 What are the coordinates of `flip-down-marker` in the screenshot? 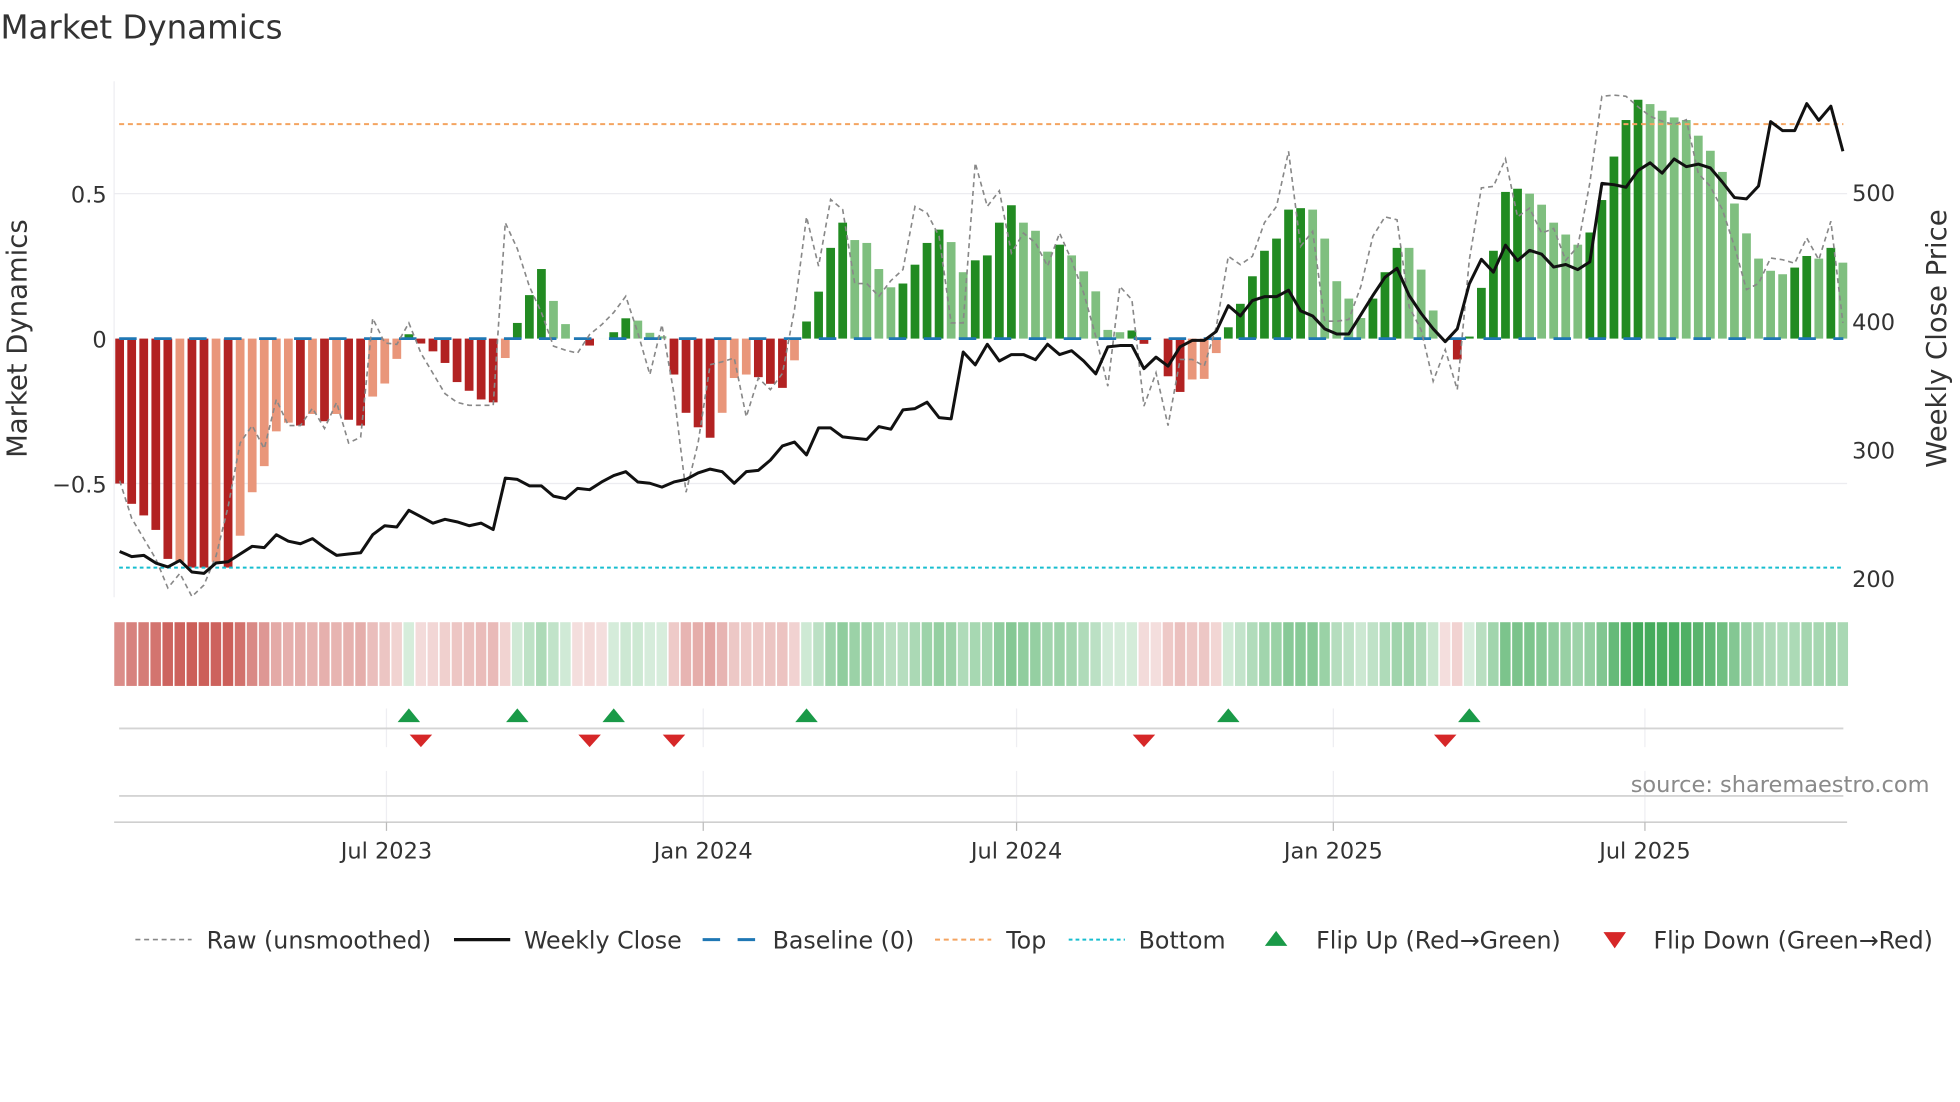 It's located at (1445, 741).